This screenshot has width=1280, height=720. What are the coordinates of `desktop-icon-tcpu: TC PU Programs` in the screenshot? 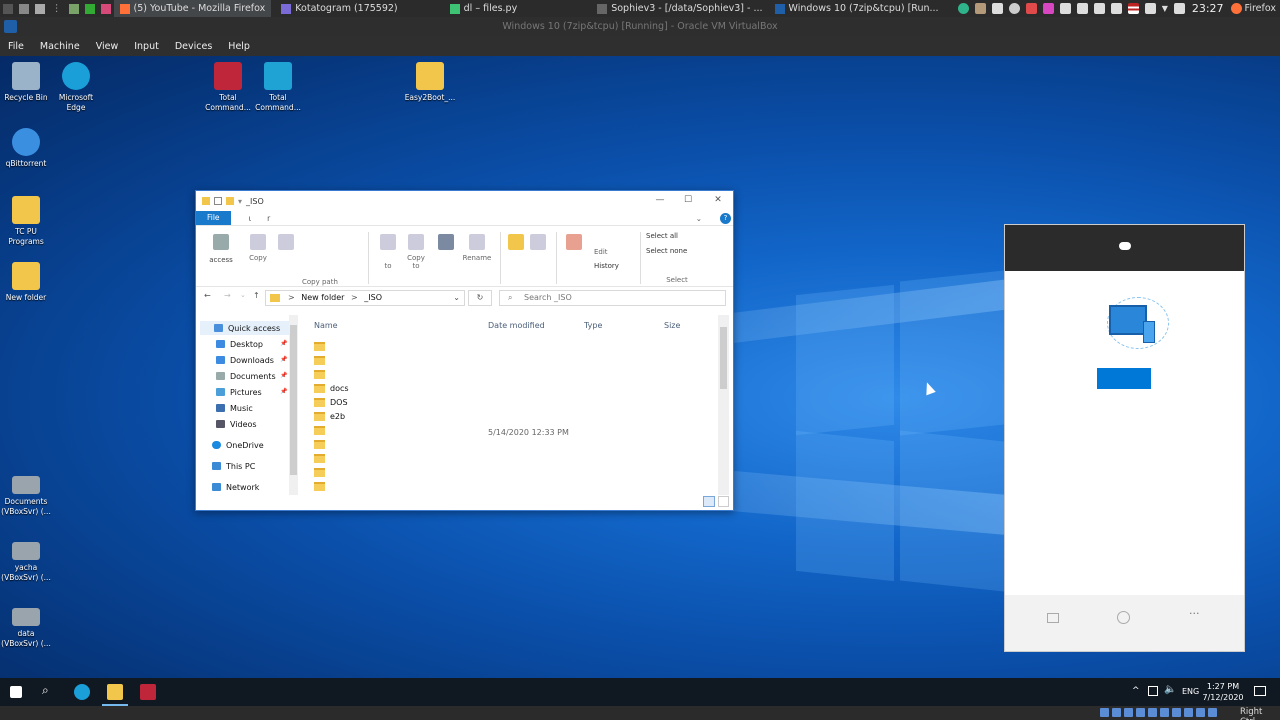 It's located at (26, 221).